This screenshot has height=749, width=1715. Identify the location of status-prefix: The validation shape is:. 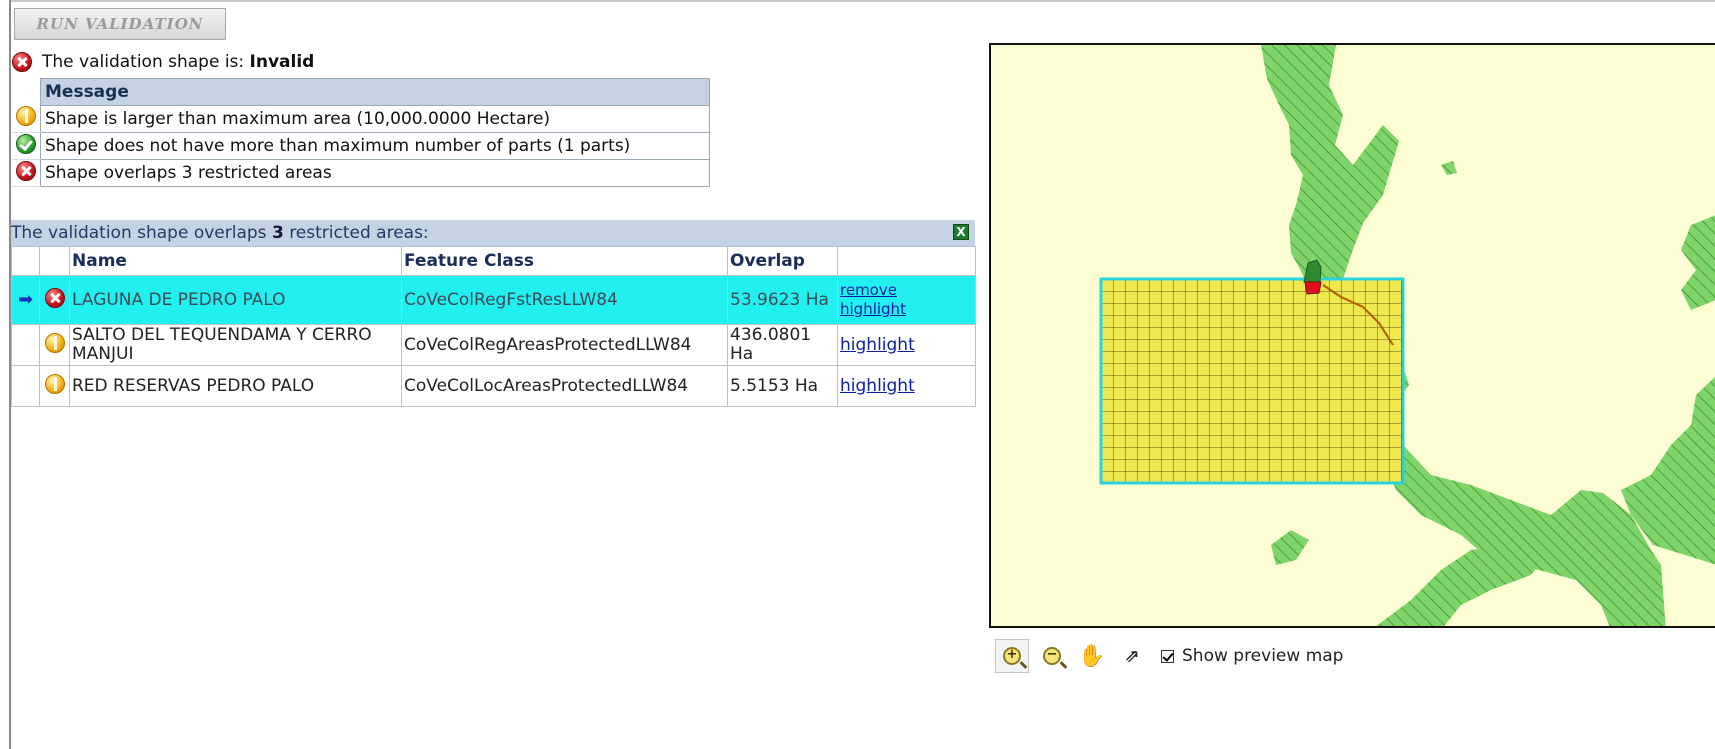
(143, 62).